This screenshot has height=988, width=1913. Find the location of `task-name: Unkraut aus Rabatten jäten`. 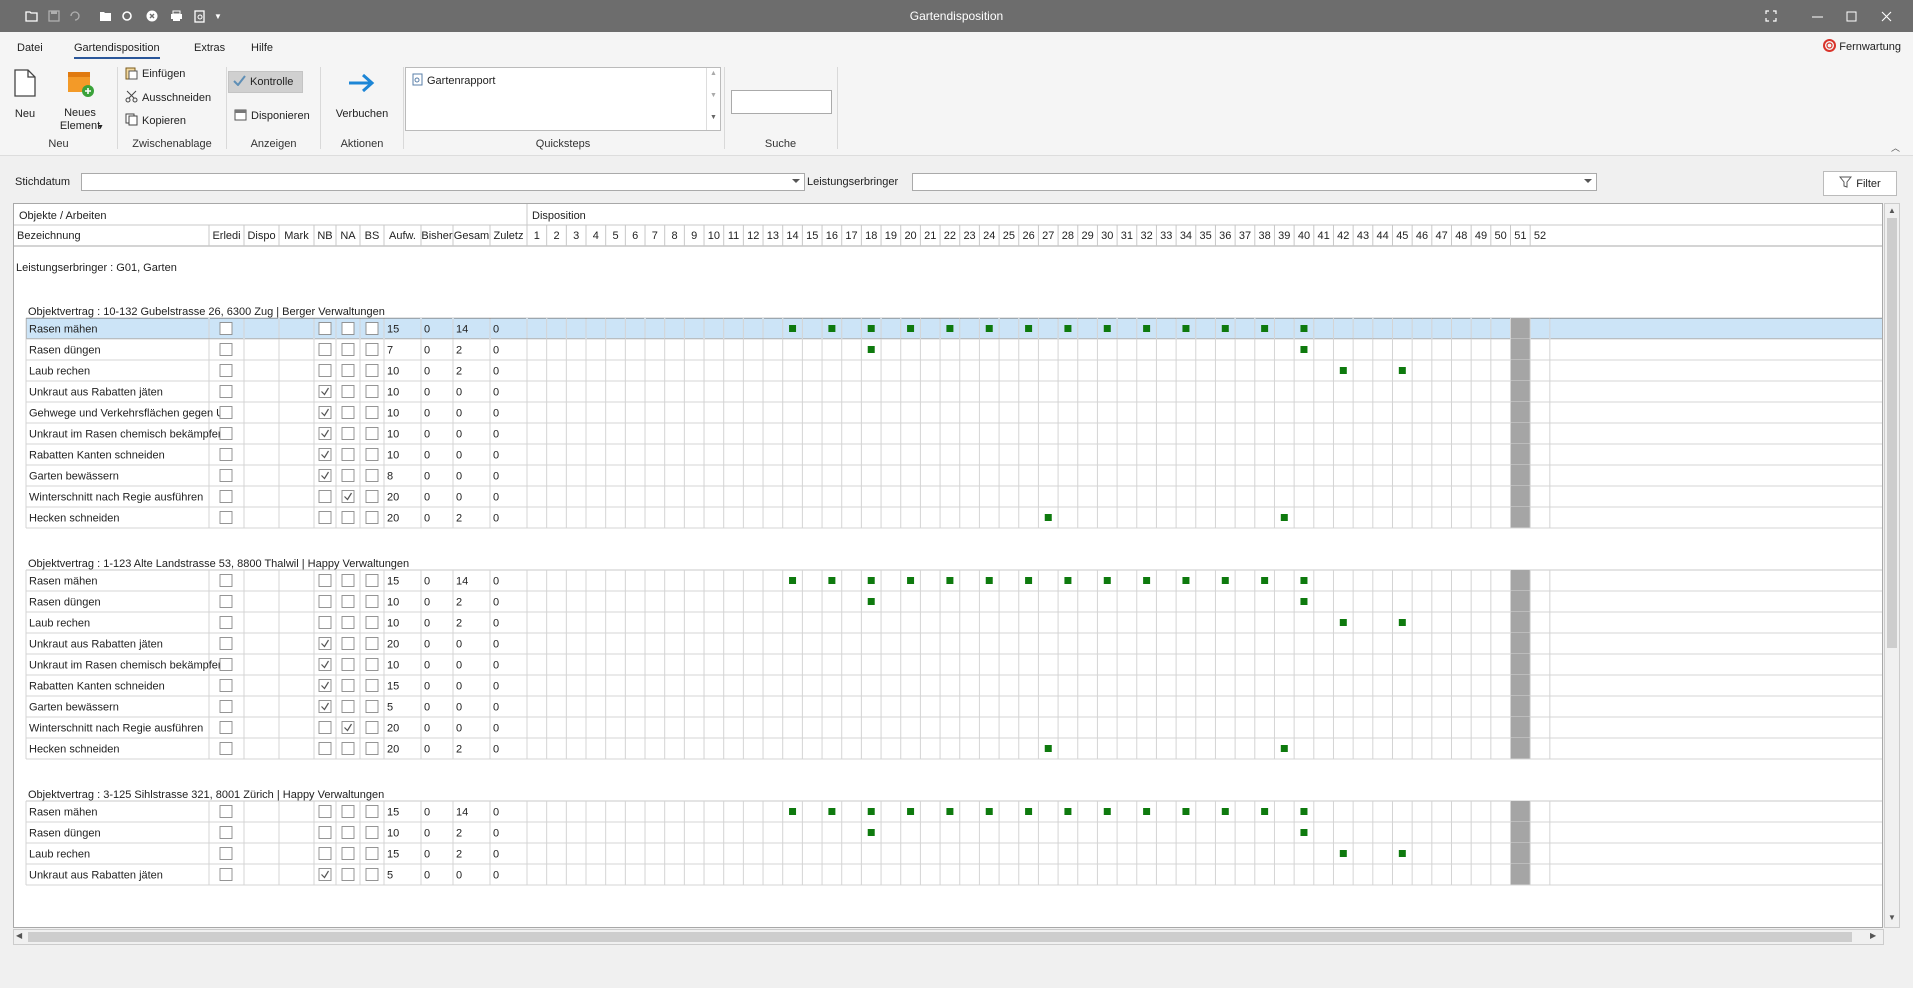

task-name: Unkraut aus Rabatten jäten is located at coordinates (96, 645).